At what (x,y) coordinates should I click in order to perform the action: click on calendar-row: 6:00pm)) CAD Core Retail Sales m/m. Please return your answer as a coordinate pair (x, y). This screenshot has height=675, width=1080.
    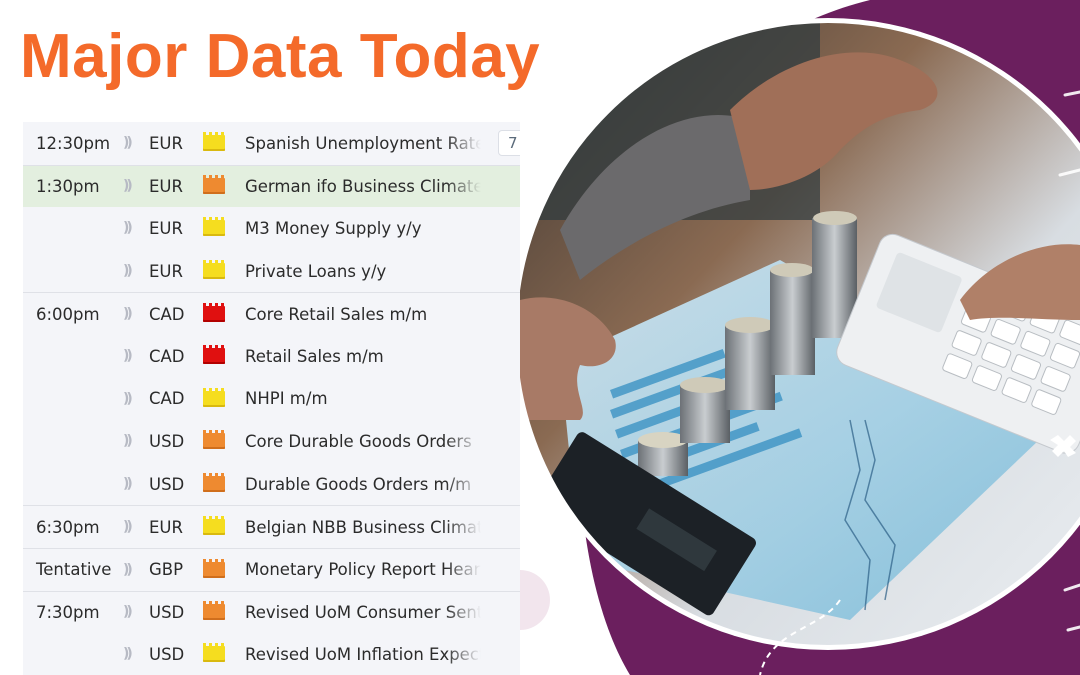
    Looking at the image, I should click on (271, 313).